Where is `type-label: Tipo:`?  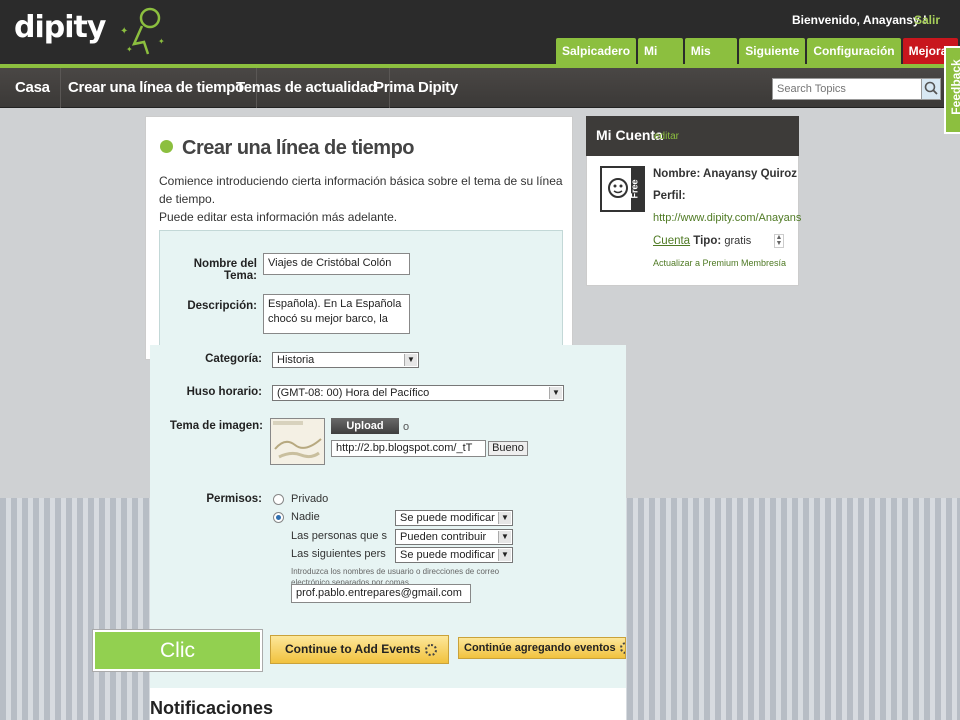
type-label: Tipo: is located at coordinates (707, 241).